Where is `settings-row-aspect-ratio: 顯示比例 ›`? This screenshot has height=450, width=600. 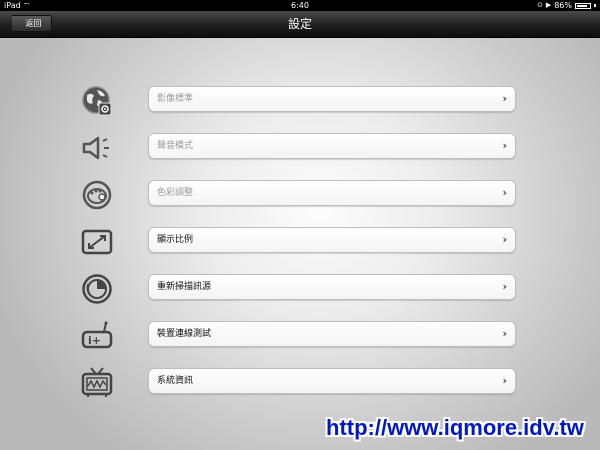
settings-row-aspect-ratio: 顯示比例 › is located at coordinates (298, 242).